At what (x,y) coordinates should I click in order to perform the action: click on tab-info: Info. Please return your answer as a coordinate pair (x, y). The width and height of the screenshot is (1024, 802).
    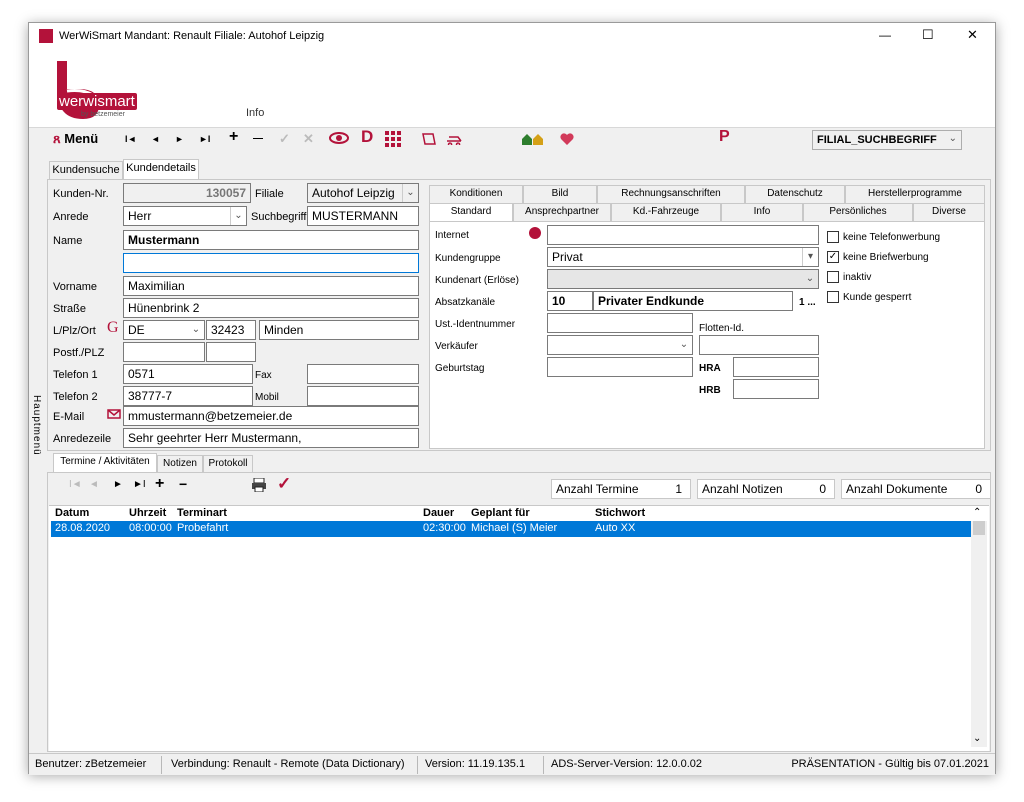
    Looking at the image, I should click on (762, 212).